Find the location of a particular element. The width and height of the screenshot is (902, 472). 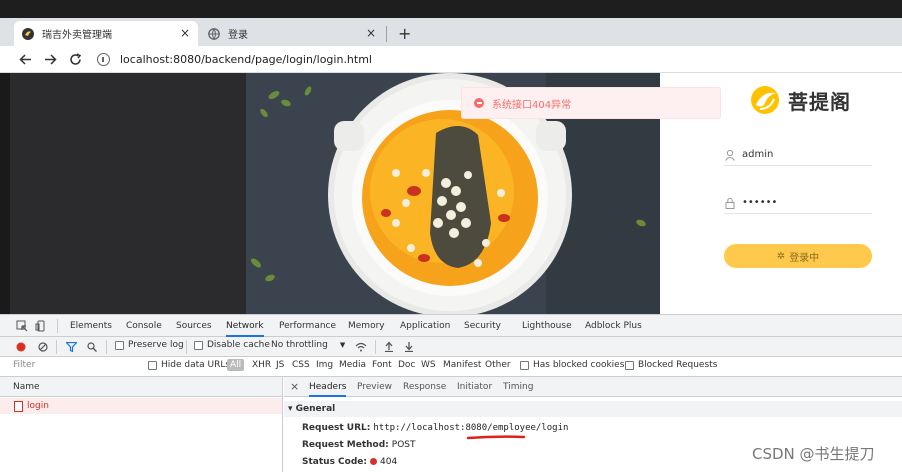

tab-application: Application is located at coordinates (425, 326).